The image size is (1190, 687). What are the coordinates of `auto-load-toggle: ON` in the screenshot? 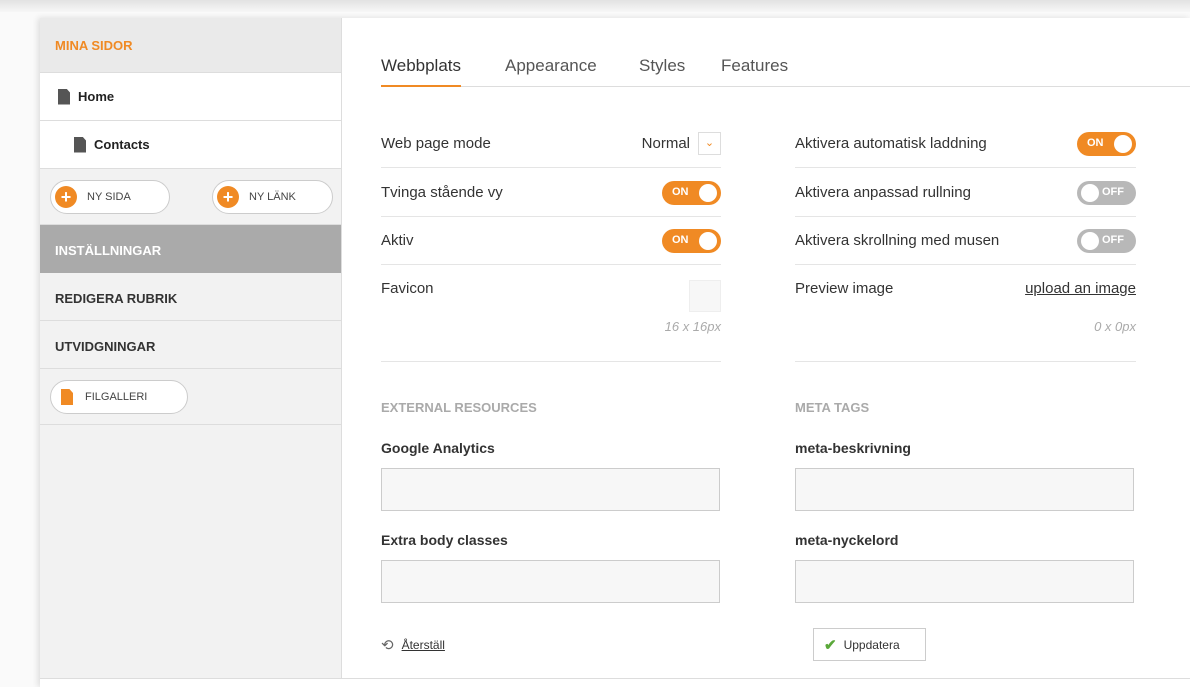 It's located at (1106, 143).